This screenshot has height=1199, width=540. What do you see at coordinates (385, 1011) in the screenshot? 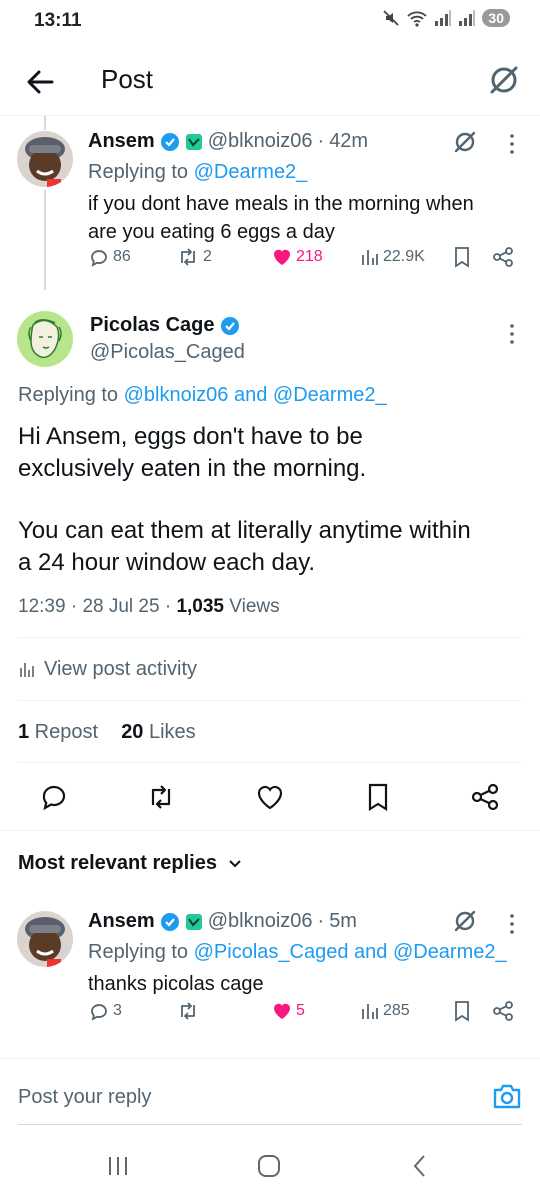
I see `views-button: 285` at bounding box center [385, 1011].